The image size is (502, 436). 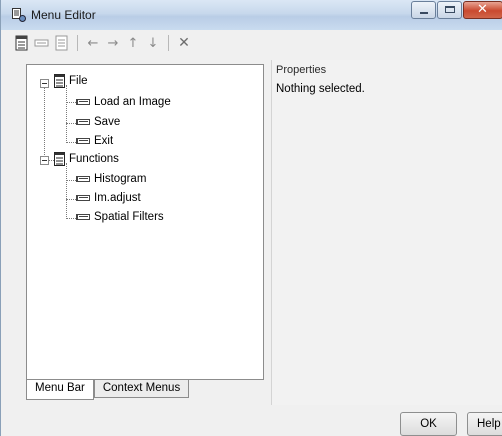 What do you see at coordinates (428, 424) in the screenshot?
I see `ok-button: OK` at bounding box center [428, 424].